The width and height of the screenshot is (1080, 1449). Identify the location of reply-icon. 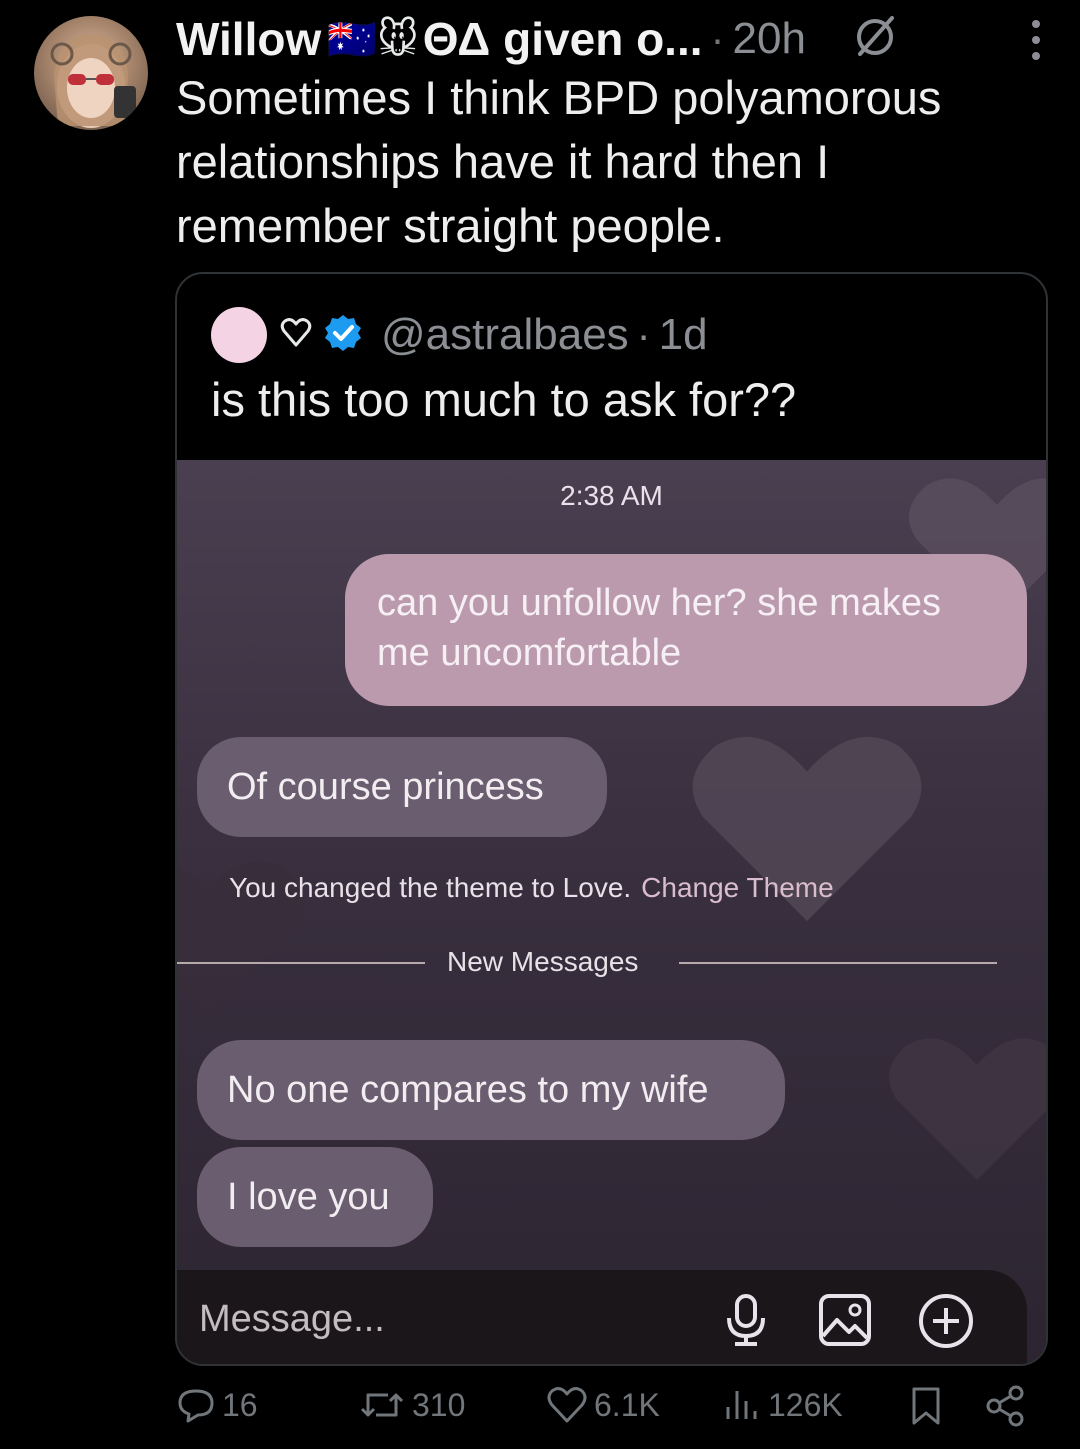
(196, 1406).